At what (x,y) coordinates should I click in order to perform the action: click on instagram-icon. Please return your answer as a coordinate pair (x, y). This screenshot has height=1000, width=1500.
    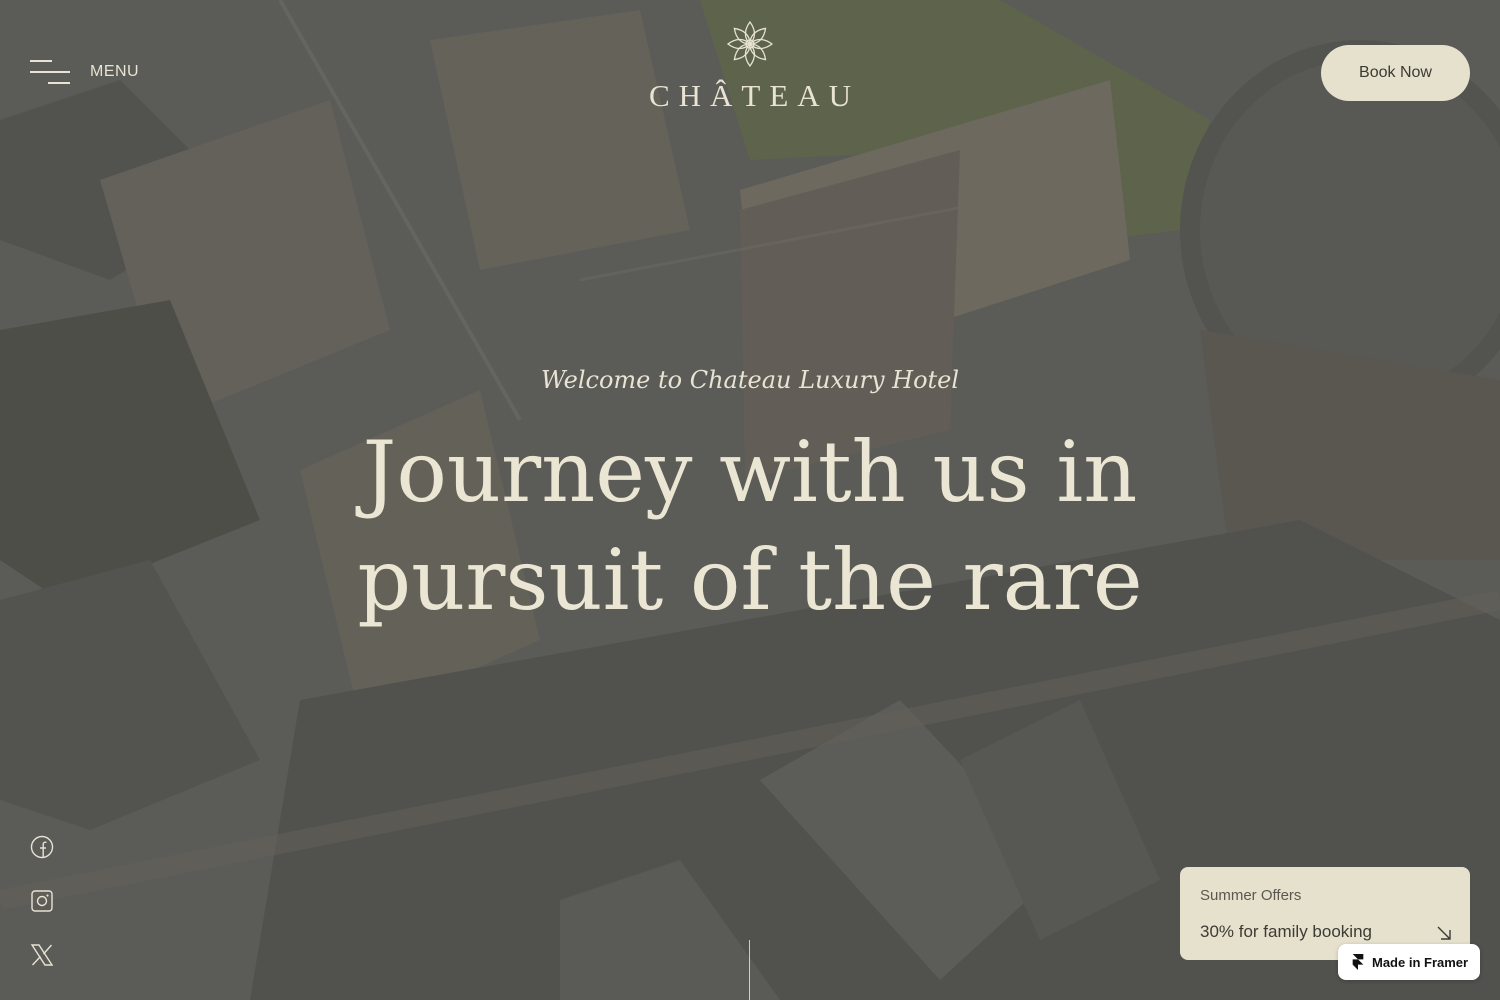
    Looking at the image, I should click on (42, 901).